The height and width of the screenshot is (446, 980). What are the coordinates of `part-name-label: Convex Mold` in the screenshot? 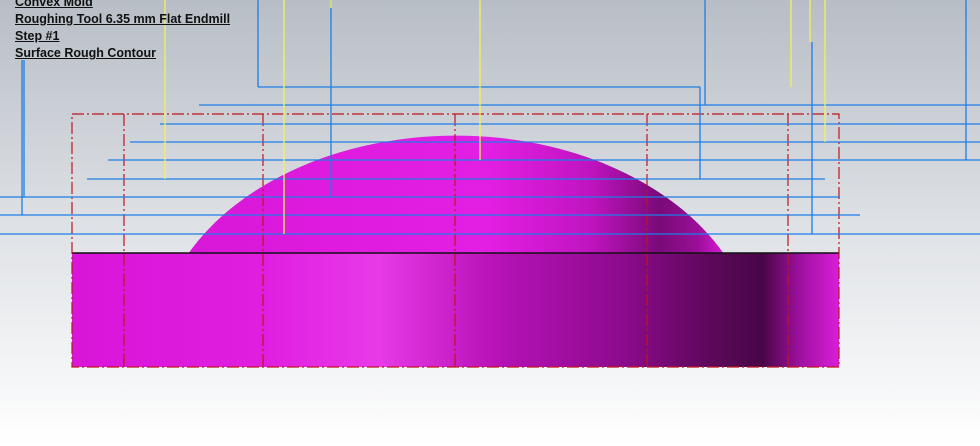 It's located at (54, 4).